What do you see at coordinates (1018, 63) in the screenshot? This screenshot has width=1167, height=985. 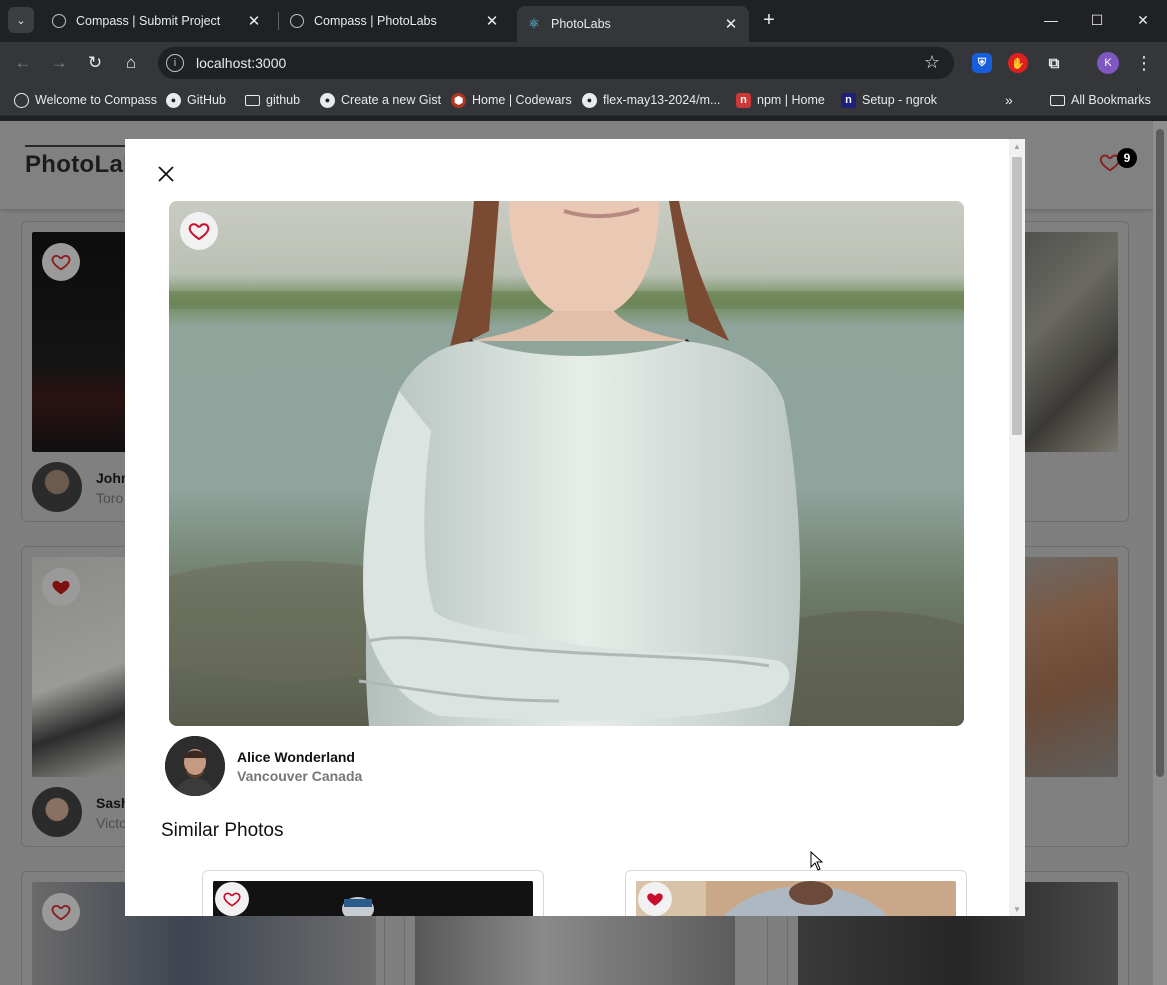 I see `adblock-icon: ✋` at bounding box center [1018, 63].